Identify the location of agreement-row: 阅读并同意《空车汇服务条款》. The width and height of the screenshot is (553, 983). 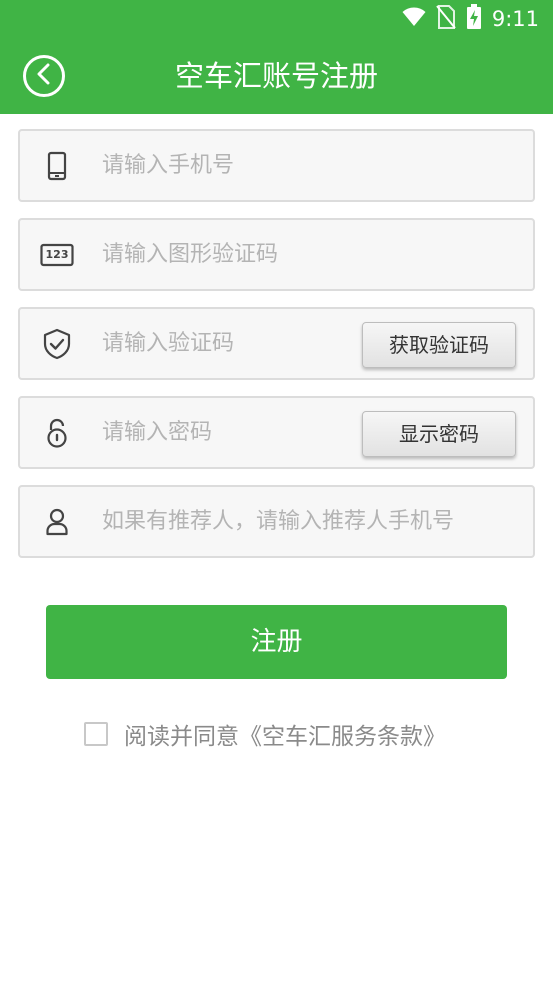
(265, 734).